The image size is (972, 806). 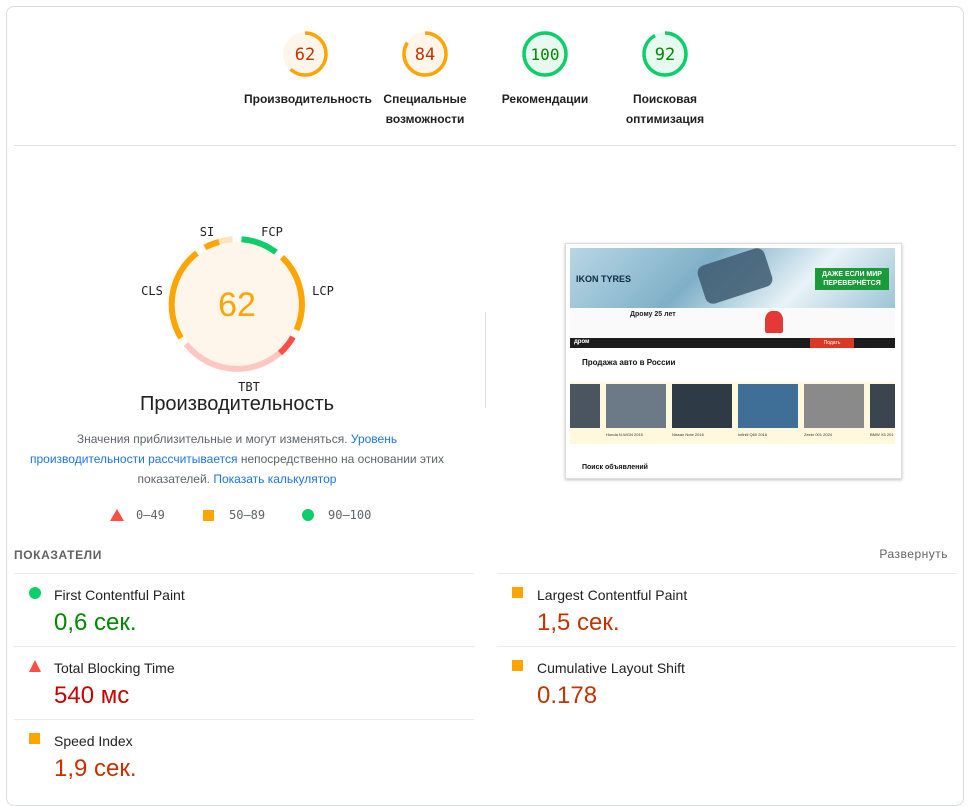 What do you see at coordinates (615, 467) in the screenshot?
I see `site-search-title: Поиск объявлений` at bounding box center [615, 467].